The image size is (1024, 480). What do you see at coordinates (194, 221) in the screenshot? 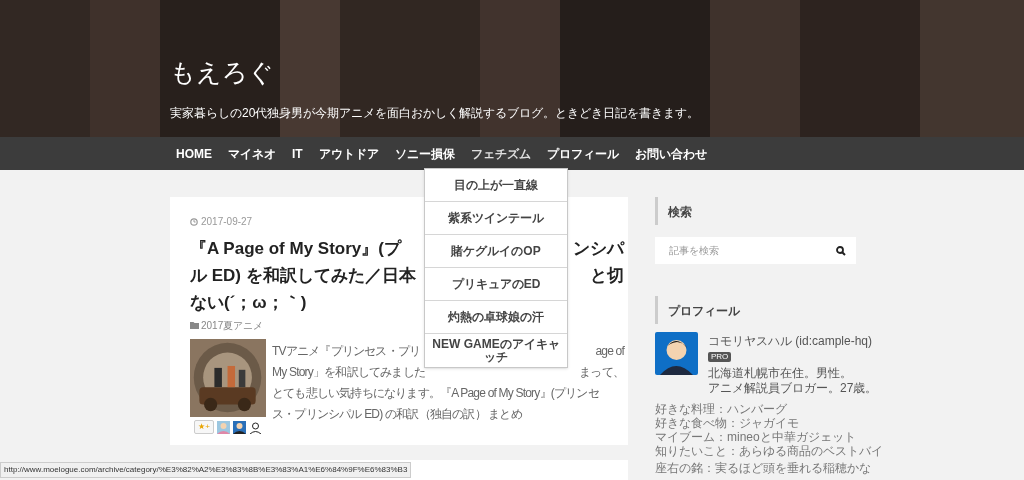
I see `clock-icon` at bounding box center [194, 221].